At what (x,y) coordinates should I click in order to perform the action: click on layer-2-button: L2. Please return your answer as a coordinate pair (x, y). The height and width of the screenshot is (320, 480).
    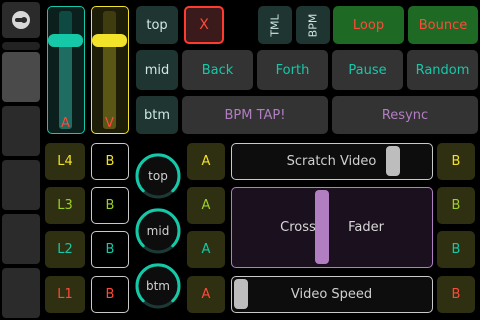
    Looking at the image, I should click on (65, 249).